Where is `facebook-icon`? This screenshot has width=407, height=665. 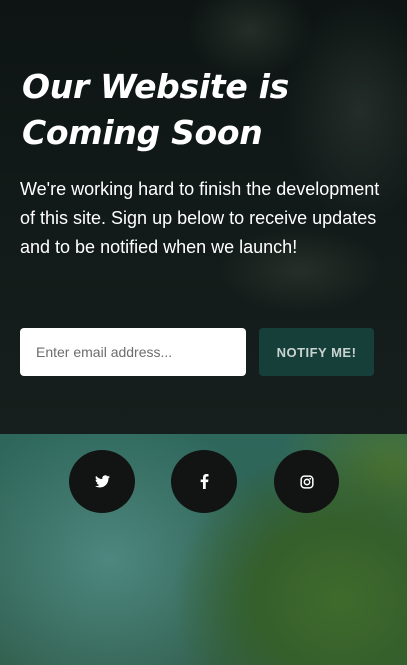 facebook-icon is located at coordinates (204, 481).